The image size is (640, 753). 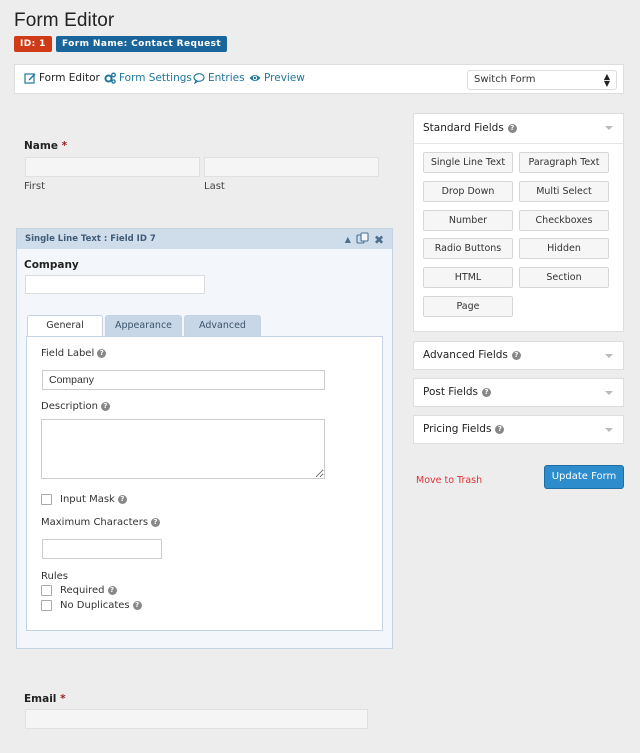 What do you see at coordinates (468, 306) in the screenshot?
I see `add-page-button: Page` at bounding box center [468, 306].